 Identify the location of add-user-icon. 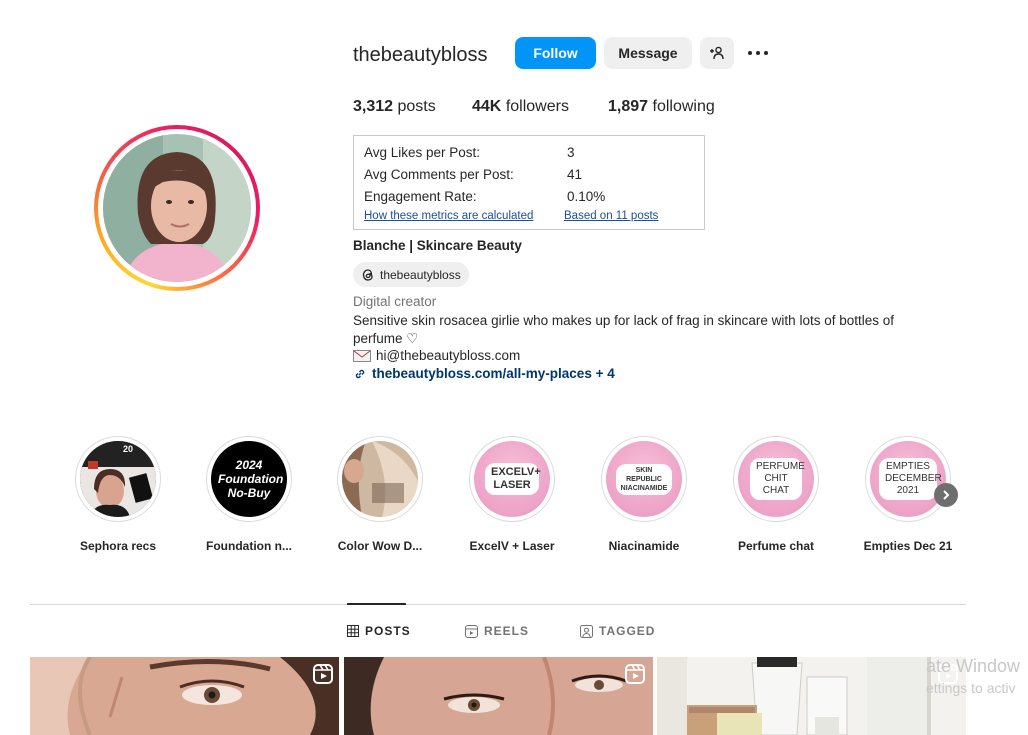
(717, 53).